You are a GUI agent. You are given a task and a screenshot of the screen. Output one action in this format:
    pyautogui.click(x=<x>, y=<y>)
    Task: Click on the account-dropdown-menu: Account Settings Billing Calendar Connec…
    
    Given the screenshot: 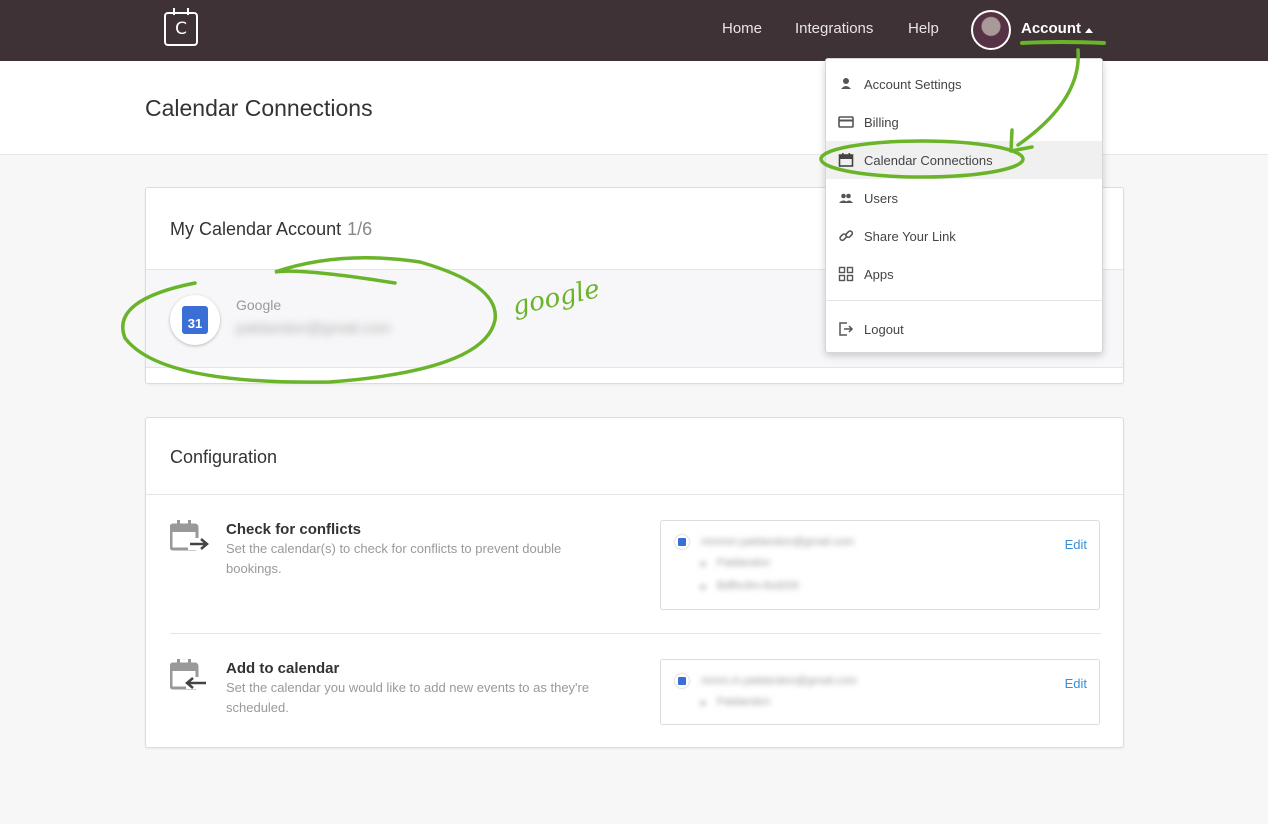 What is the action you would take?
    pyautogui.click(x=964, y=205)
    